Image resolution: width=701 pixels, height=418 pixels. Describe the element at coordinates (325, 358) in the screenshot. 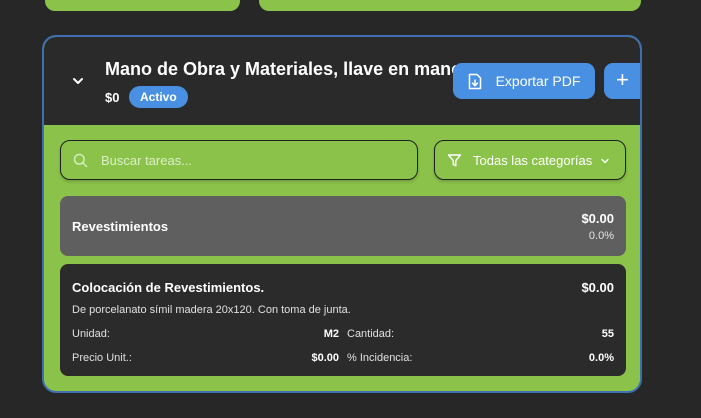

I see `unit-price-value: $0.00` at that location.